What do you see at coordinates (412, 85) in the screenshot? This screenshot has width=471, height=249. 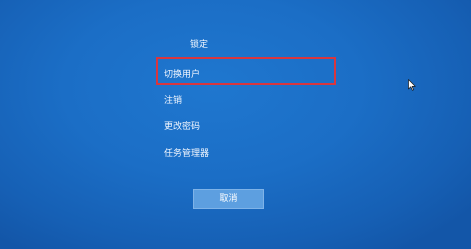 I see `mouse-pointer-icon` at bounding box center [412, 85].